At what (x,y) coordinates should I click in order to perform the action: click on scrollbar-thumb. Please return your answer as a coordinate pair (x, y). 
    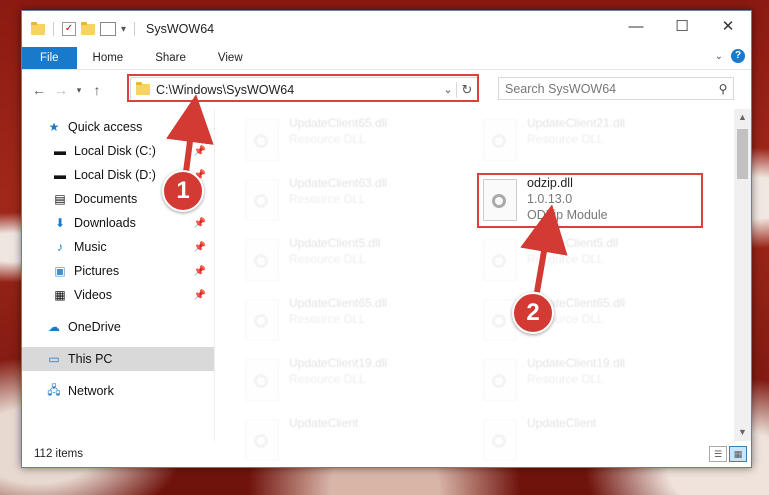
    Looking at the image, I should click on (742, 154).